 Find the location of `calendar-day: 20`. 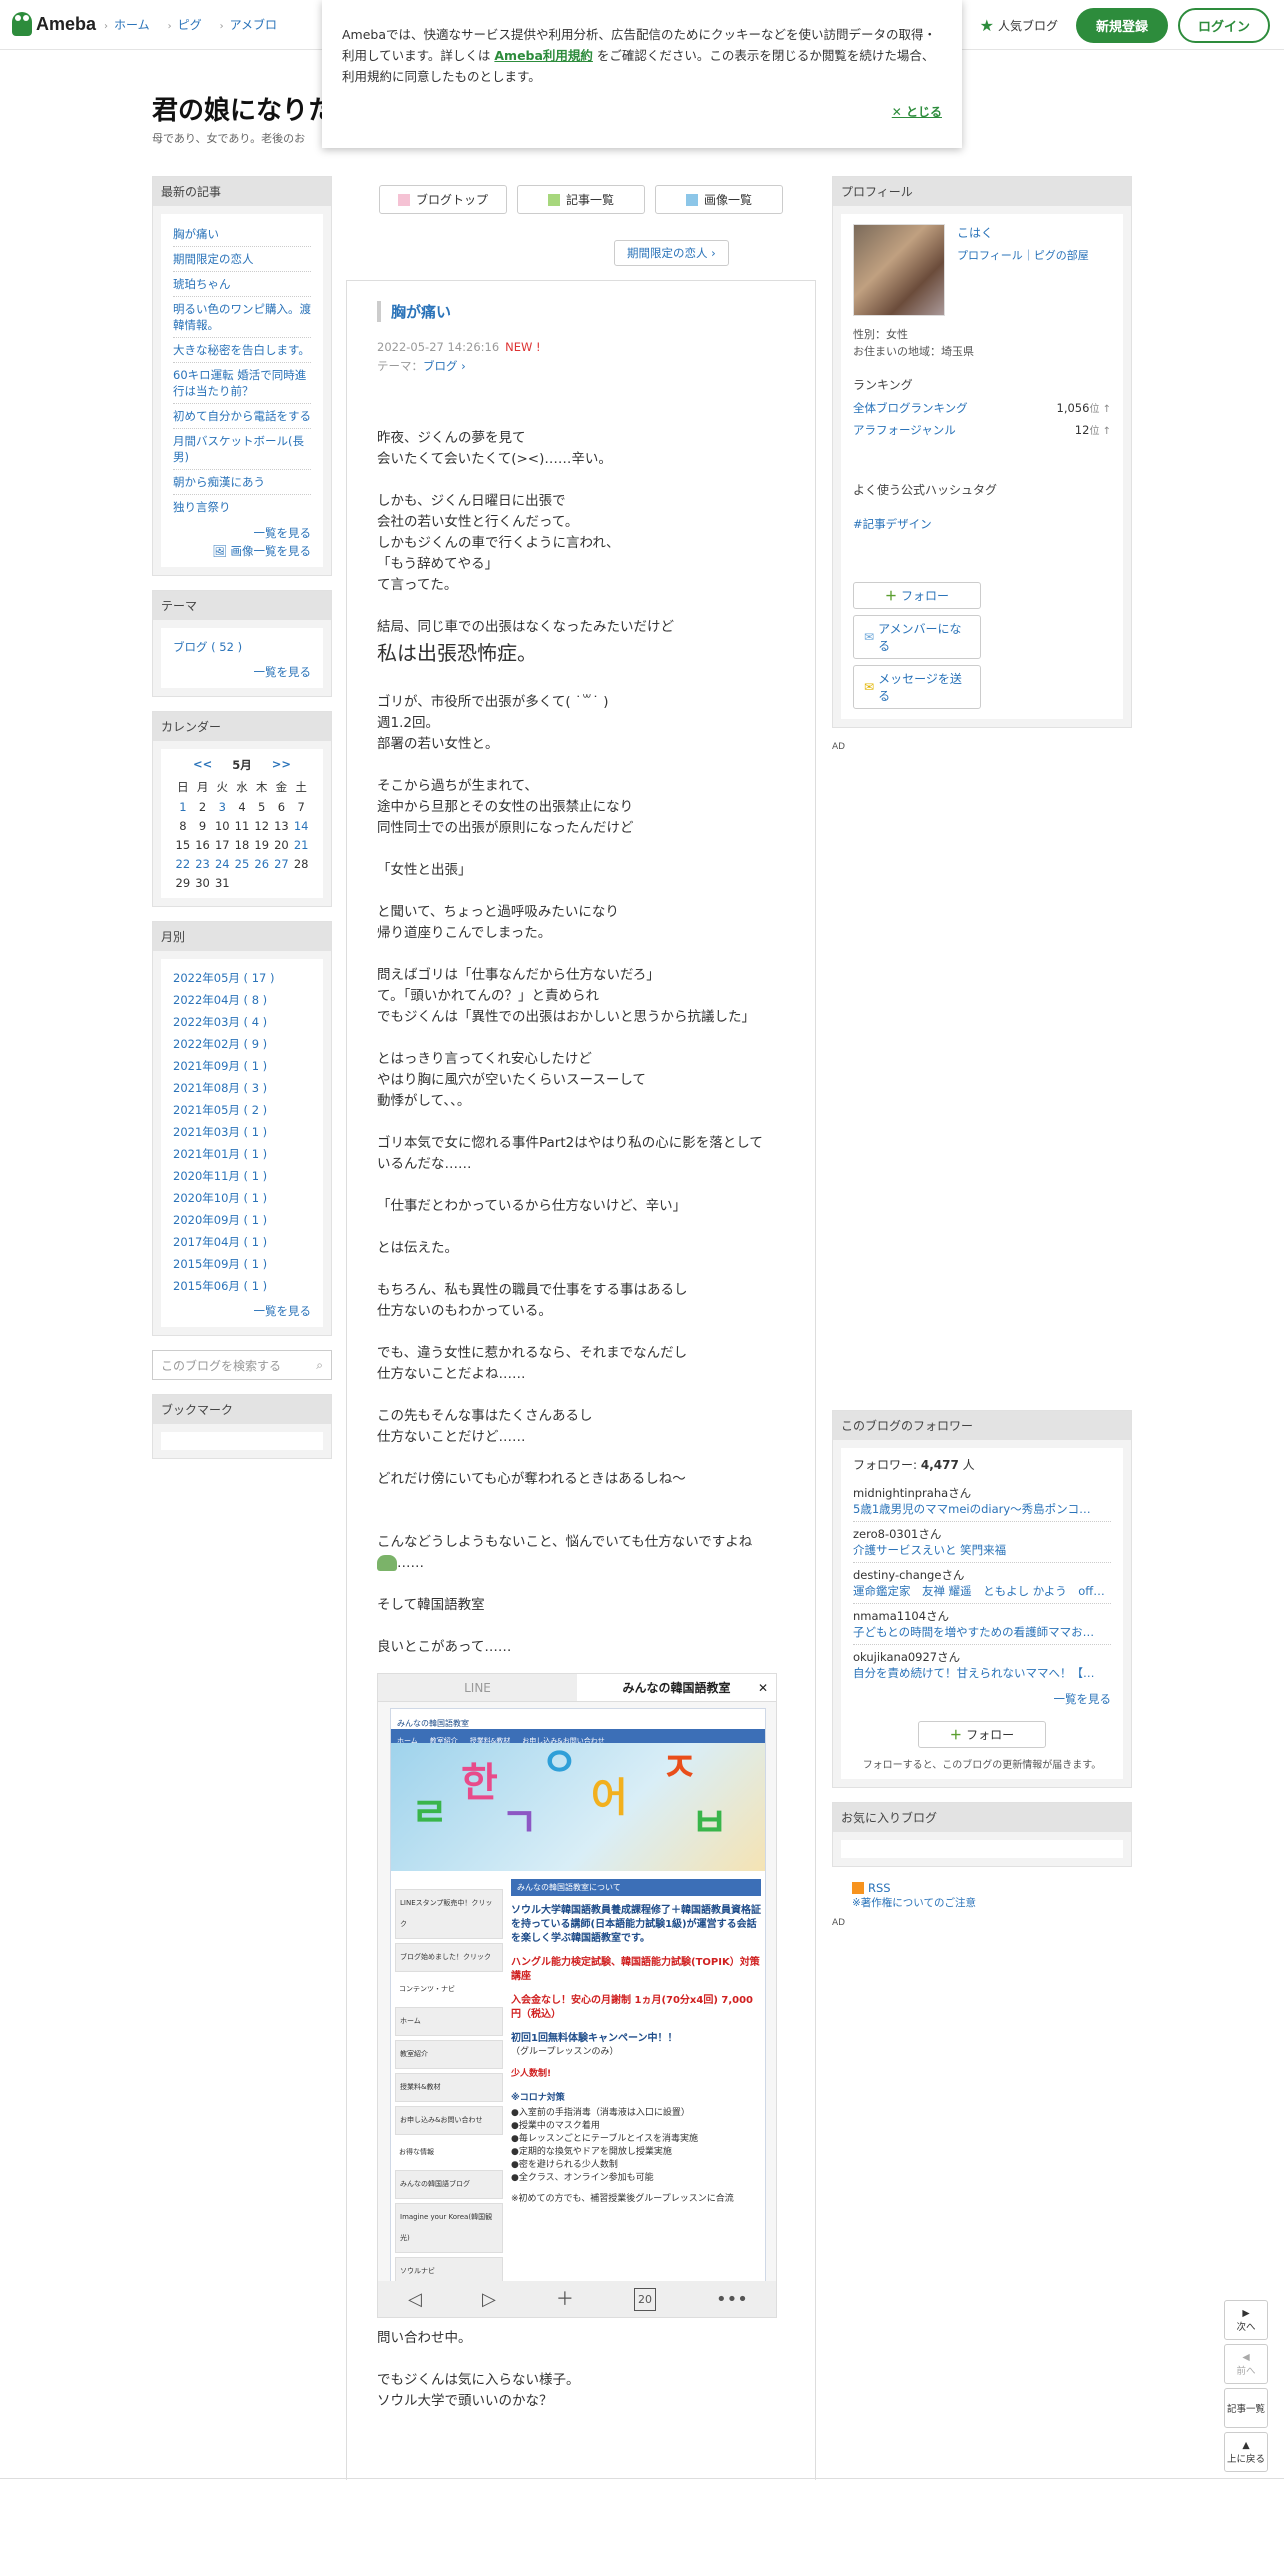

calendar-day: 20 is located at coordinates (281, 845).